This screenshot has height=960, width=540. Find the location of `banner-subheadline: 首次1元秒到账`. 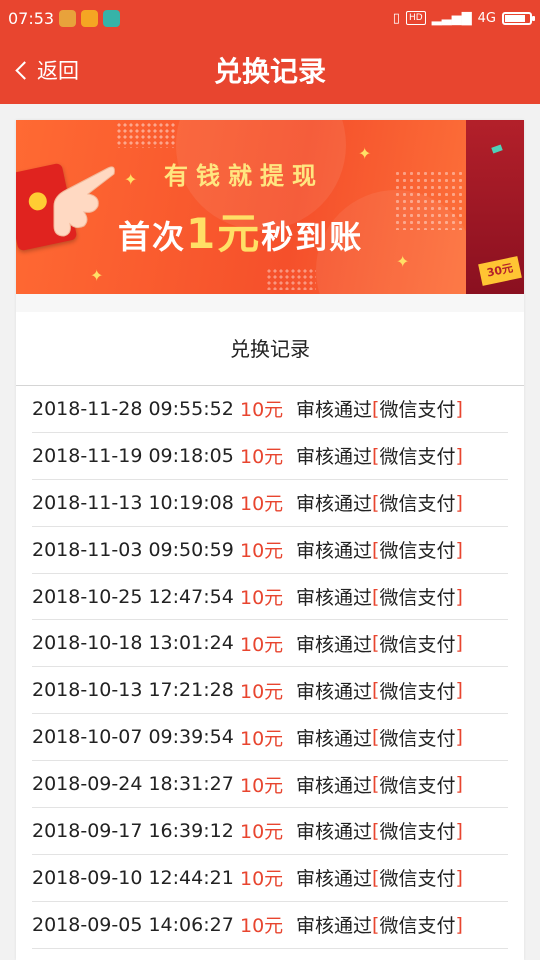

banner-subheadline: 首次1元秒到账 is located at coordinates (240, 230).